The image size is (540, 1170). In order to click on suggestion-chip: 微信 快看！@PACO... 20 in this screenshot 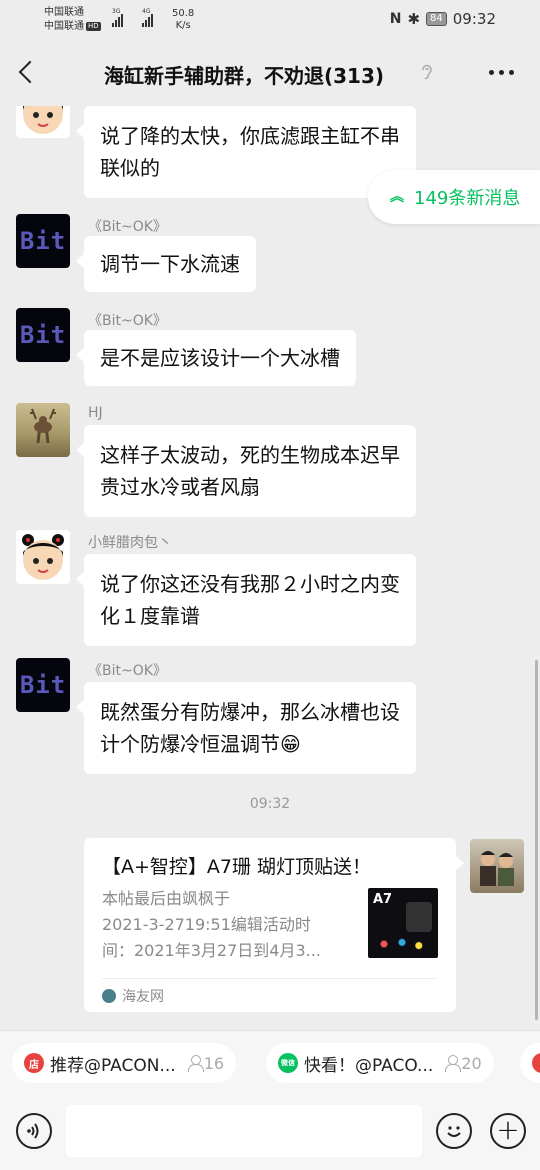, I will do `click(380, 1063)`.